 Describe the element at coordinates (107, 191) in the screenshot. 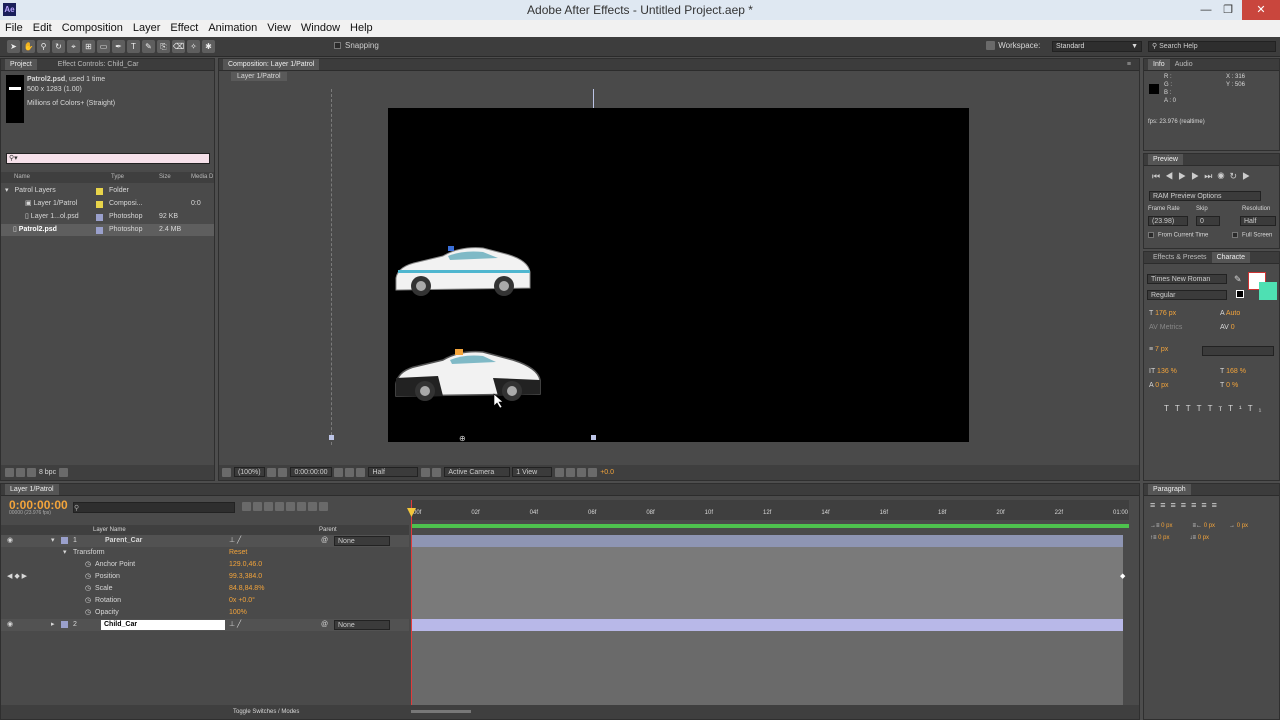

I see `list-item: ▾ Patrol Layers Folder` at that location.